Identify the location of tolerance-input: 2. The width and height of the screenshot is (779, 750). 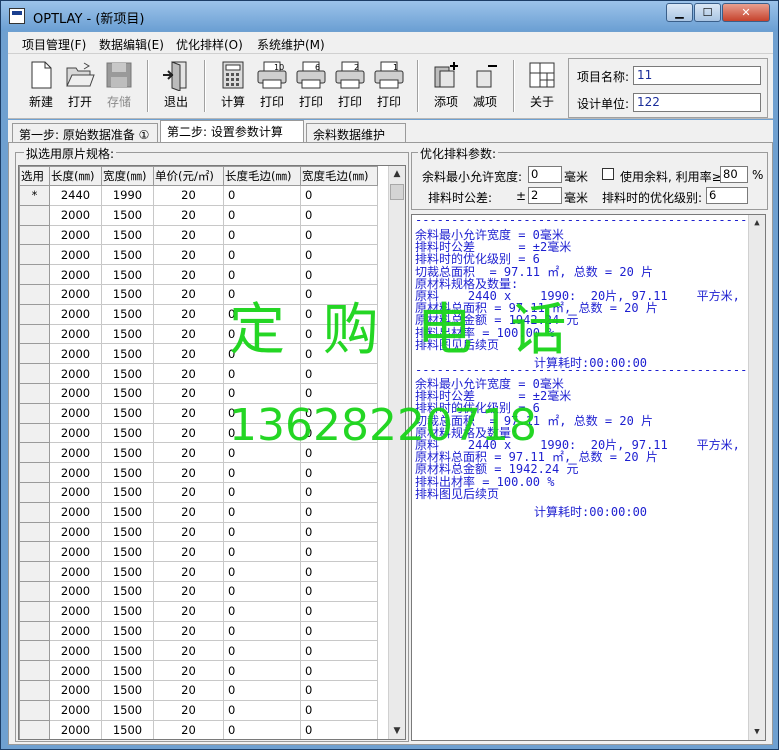
(545, 195).